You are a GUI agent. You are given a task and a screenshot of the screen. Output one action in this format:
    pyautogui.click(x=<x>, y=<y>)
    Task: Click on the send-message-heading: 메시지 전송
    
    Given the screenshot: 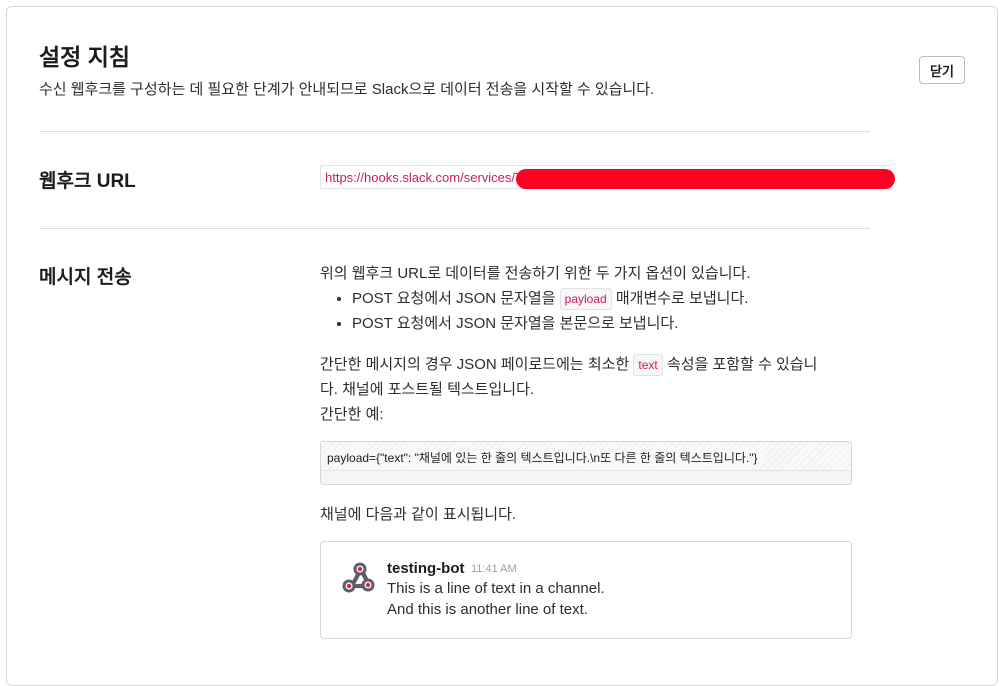 What is the action you would take?
    pyautogui.click(x=85, y=277)
    